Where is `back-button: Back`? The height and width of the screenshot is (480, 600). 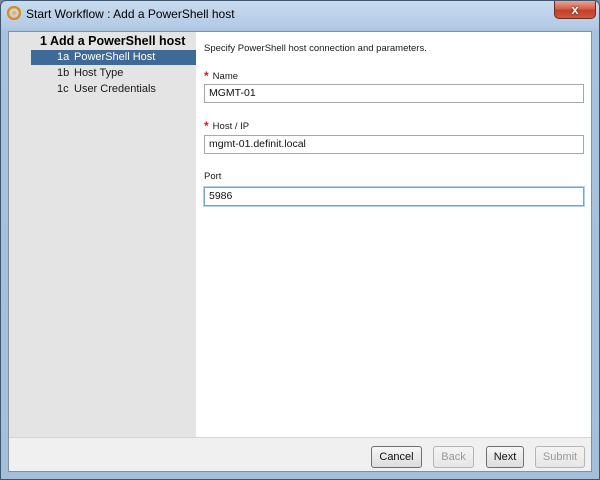 back-button: Back is located at coordinates (453, 457).